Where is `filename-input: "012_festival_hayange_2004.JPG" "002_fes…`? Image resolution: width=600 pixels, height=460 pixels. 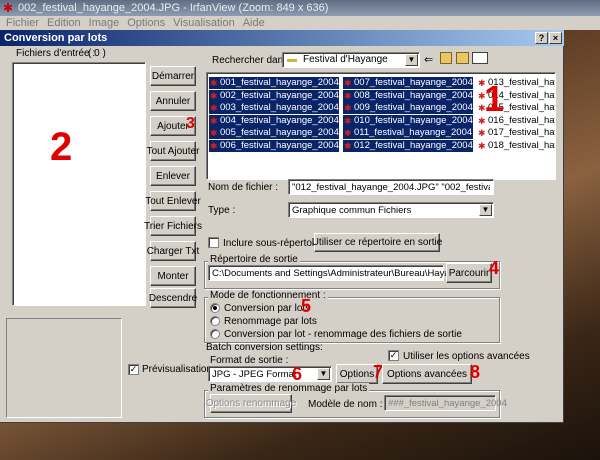 filename-input: "012_festival_hayange_2004.JPG" "002_fes… is located at coordinates (391, 187).